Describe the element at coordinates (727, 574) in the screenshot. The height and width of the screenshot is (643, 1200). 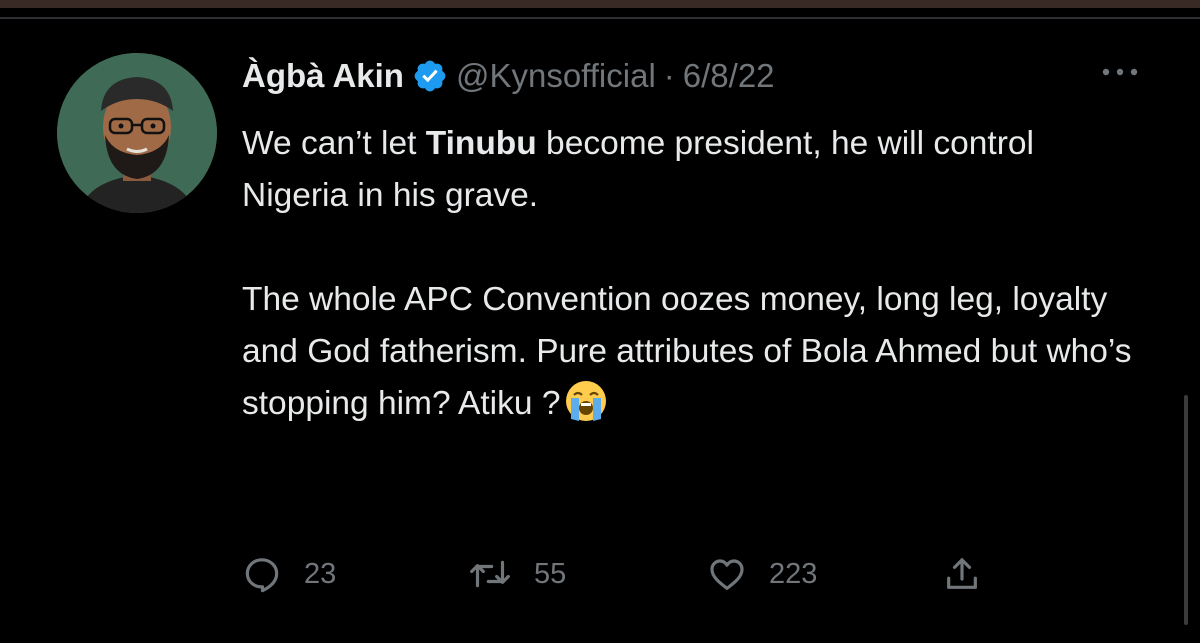
I see `like-icon` at that location.